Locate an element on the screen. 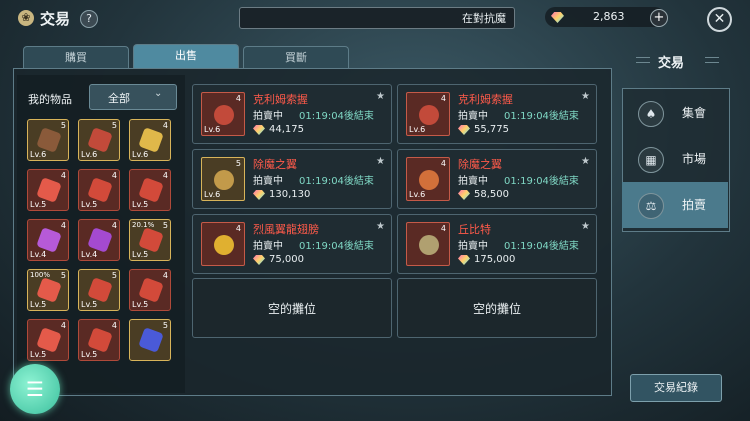  market-icon: ▦ is located at coordinates (651, 160).